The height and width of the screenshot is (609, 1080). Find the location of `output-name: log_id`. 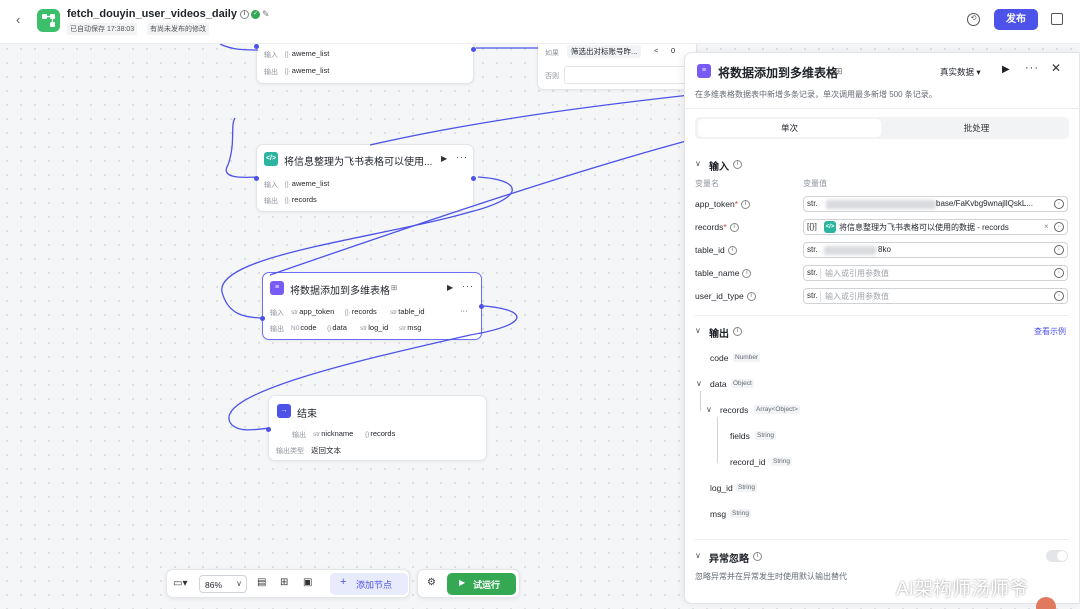

output-name: log_id is located at coordinates (721, 488).